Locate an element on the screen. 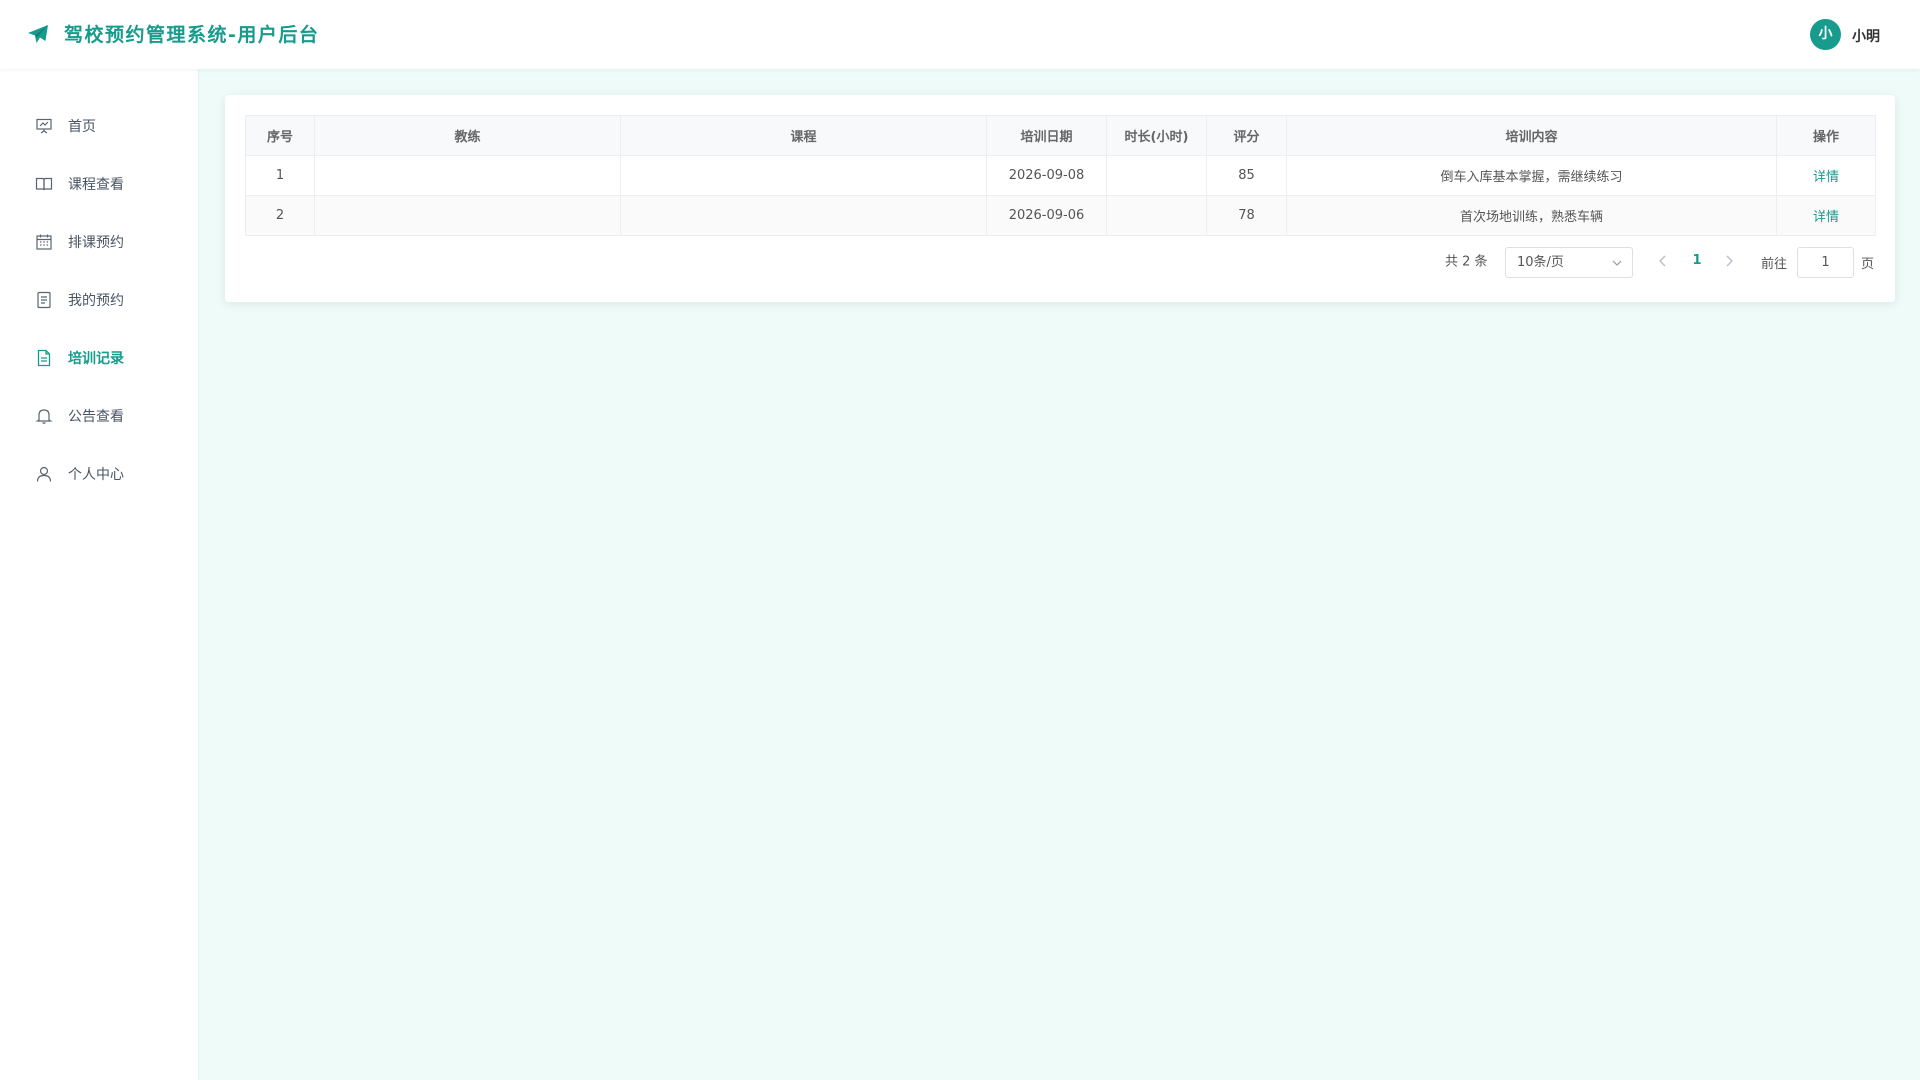 This screenshot has height=1080, width=1920. column-header-course: 课程 is located at coordinates (803, 135).